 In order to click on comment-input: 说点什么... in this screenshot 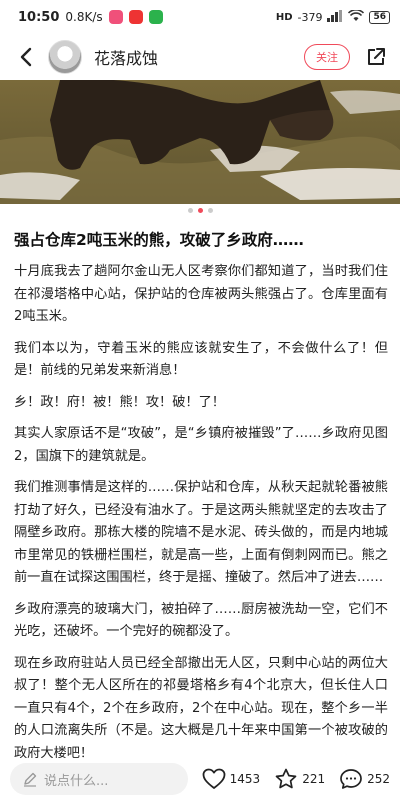, I will do `click(99, 779)`.